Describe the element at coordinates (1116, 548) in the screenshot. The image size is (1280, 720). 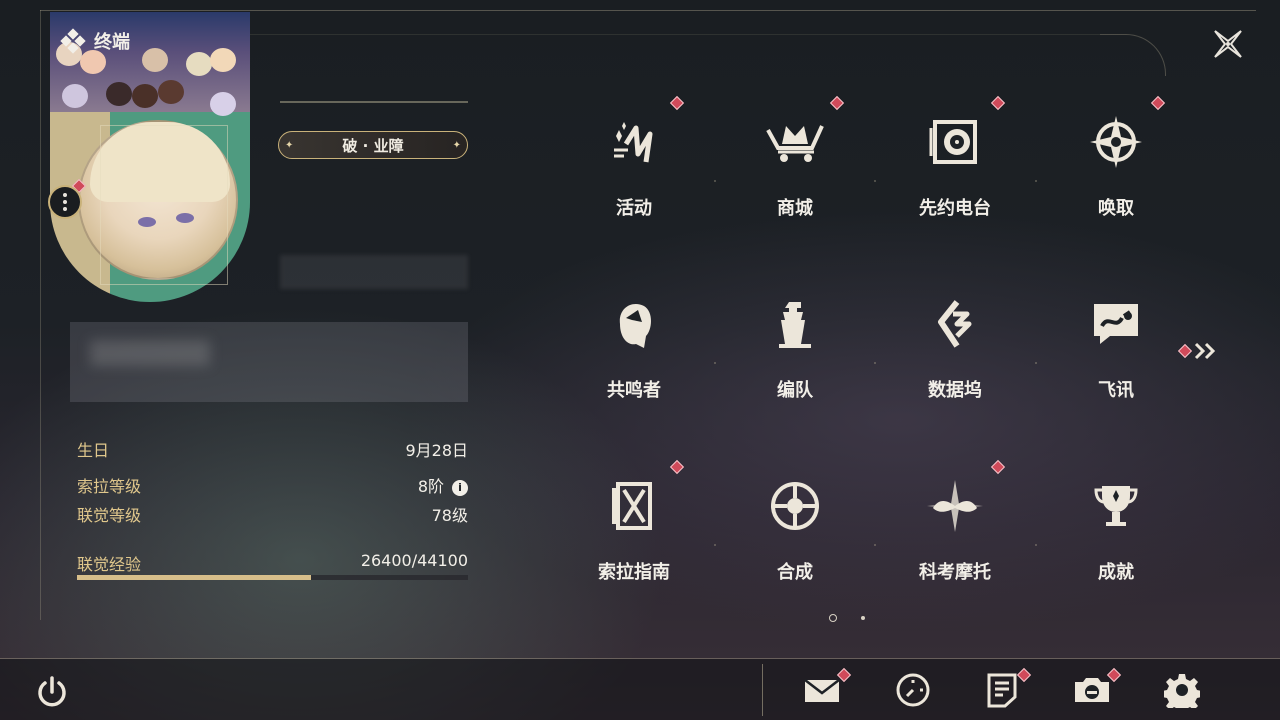
I see `tile-achievements: 成就` at that location.